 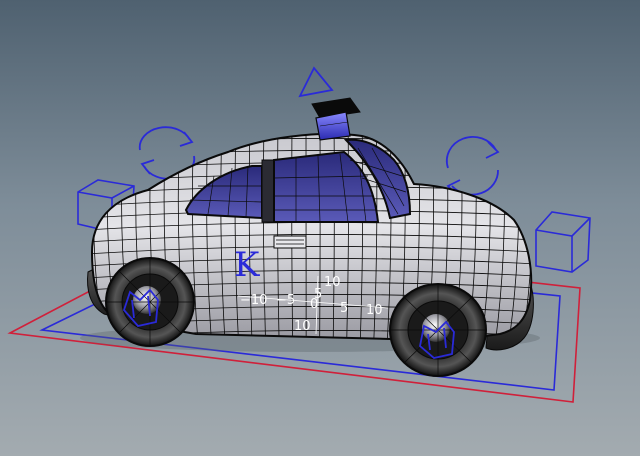 I want to click on rear-wheel, so click(x=150, y=302).